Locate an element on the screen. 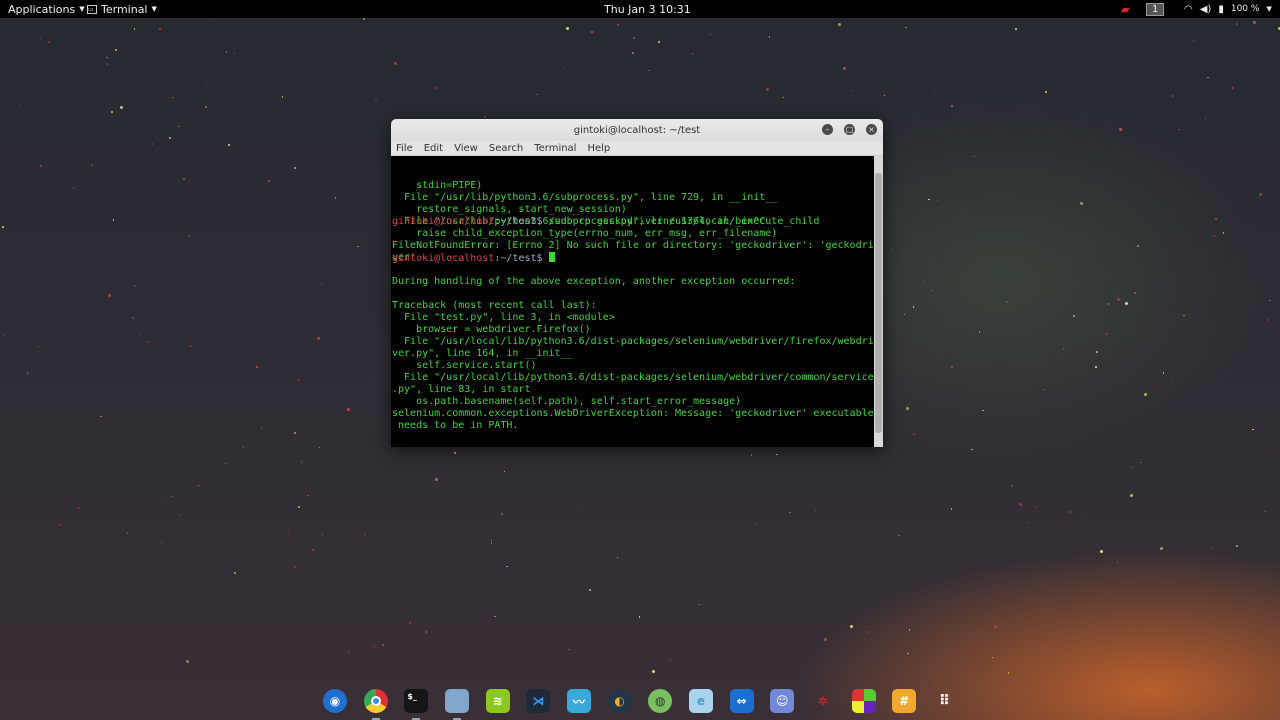 This screenshot has width=1280, height=720. menu-edit: Edit is located at coordinates (433, 148).